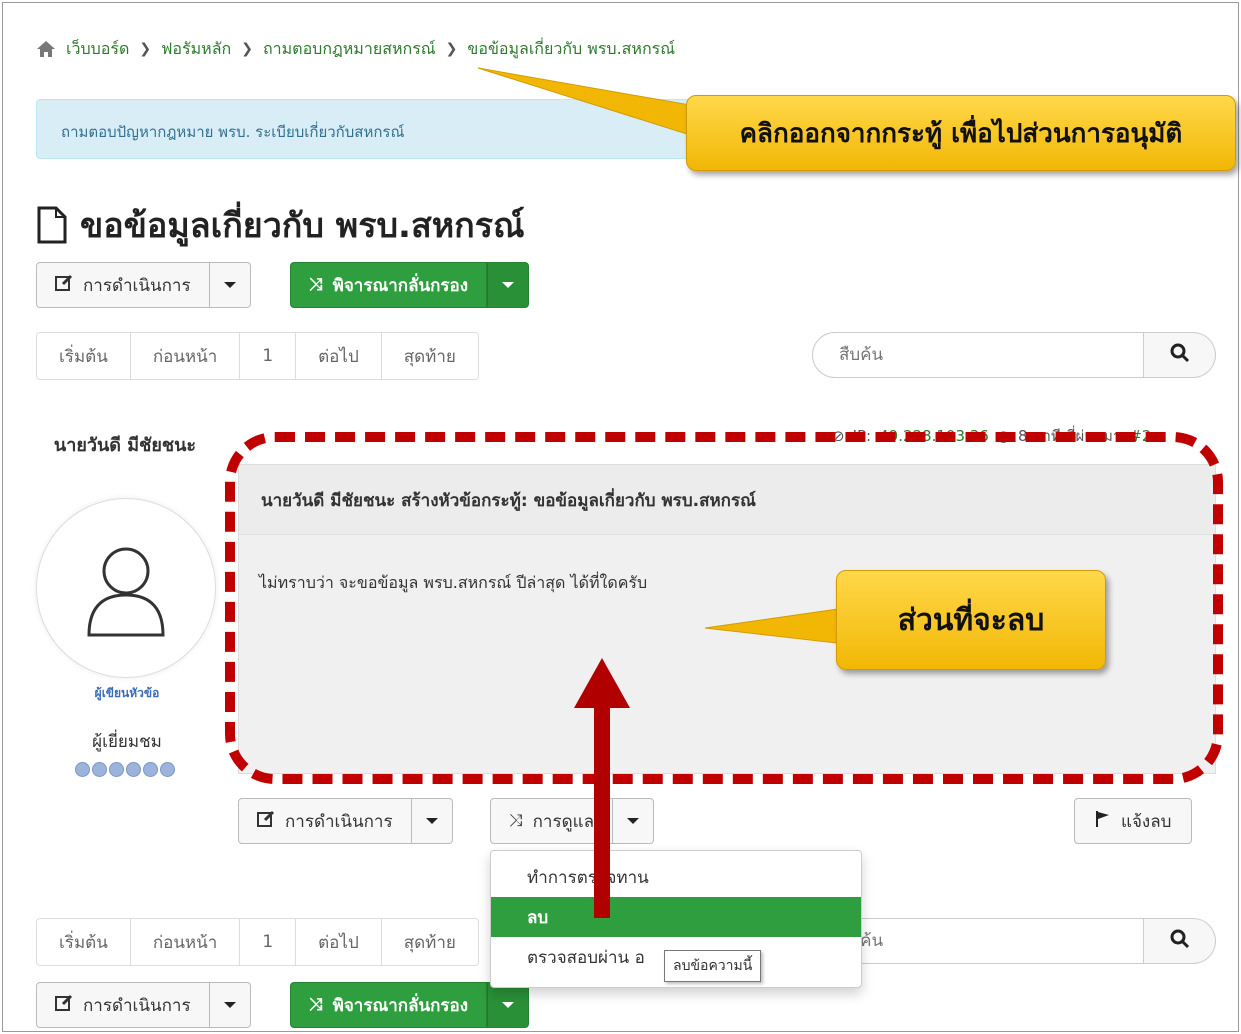 The height and width of the screenshot is (1034, 1241). I want to click on delete-tooltip: ลบข้อความนี้, so click(713, 966).